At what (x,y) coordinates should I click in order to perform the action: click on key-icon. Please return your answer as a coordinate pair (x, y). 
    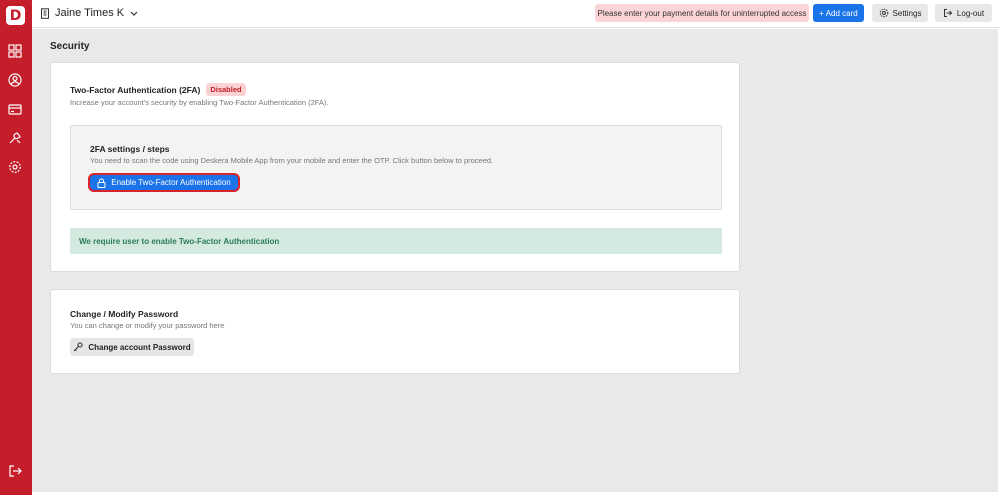
    Looking at the image, I should click on (78, 347).